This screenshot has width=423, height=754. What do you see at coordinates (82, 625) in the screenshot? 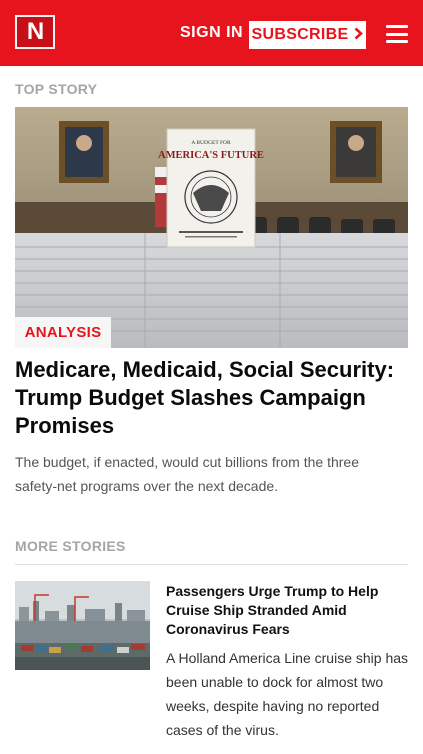
I see `story-thumbnail` at bounding box center [82, 625].